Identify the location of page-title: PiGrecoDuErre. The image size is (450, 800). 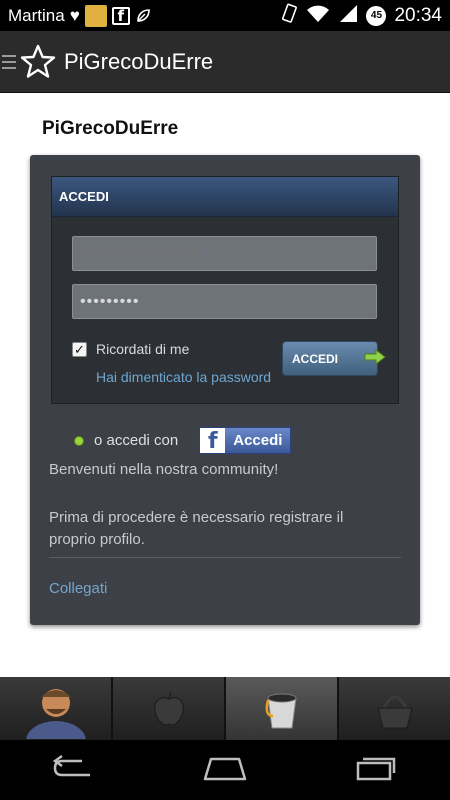
(110, 128).